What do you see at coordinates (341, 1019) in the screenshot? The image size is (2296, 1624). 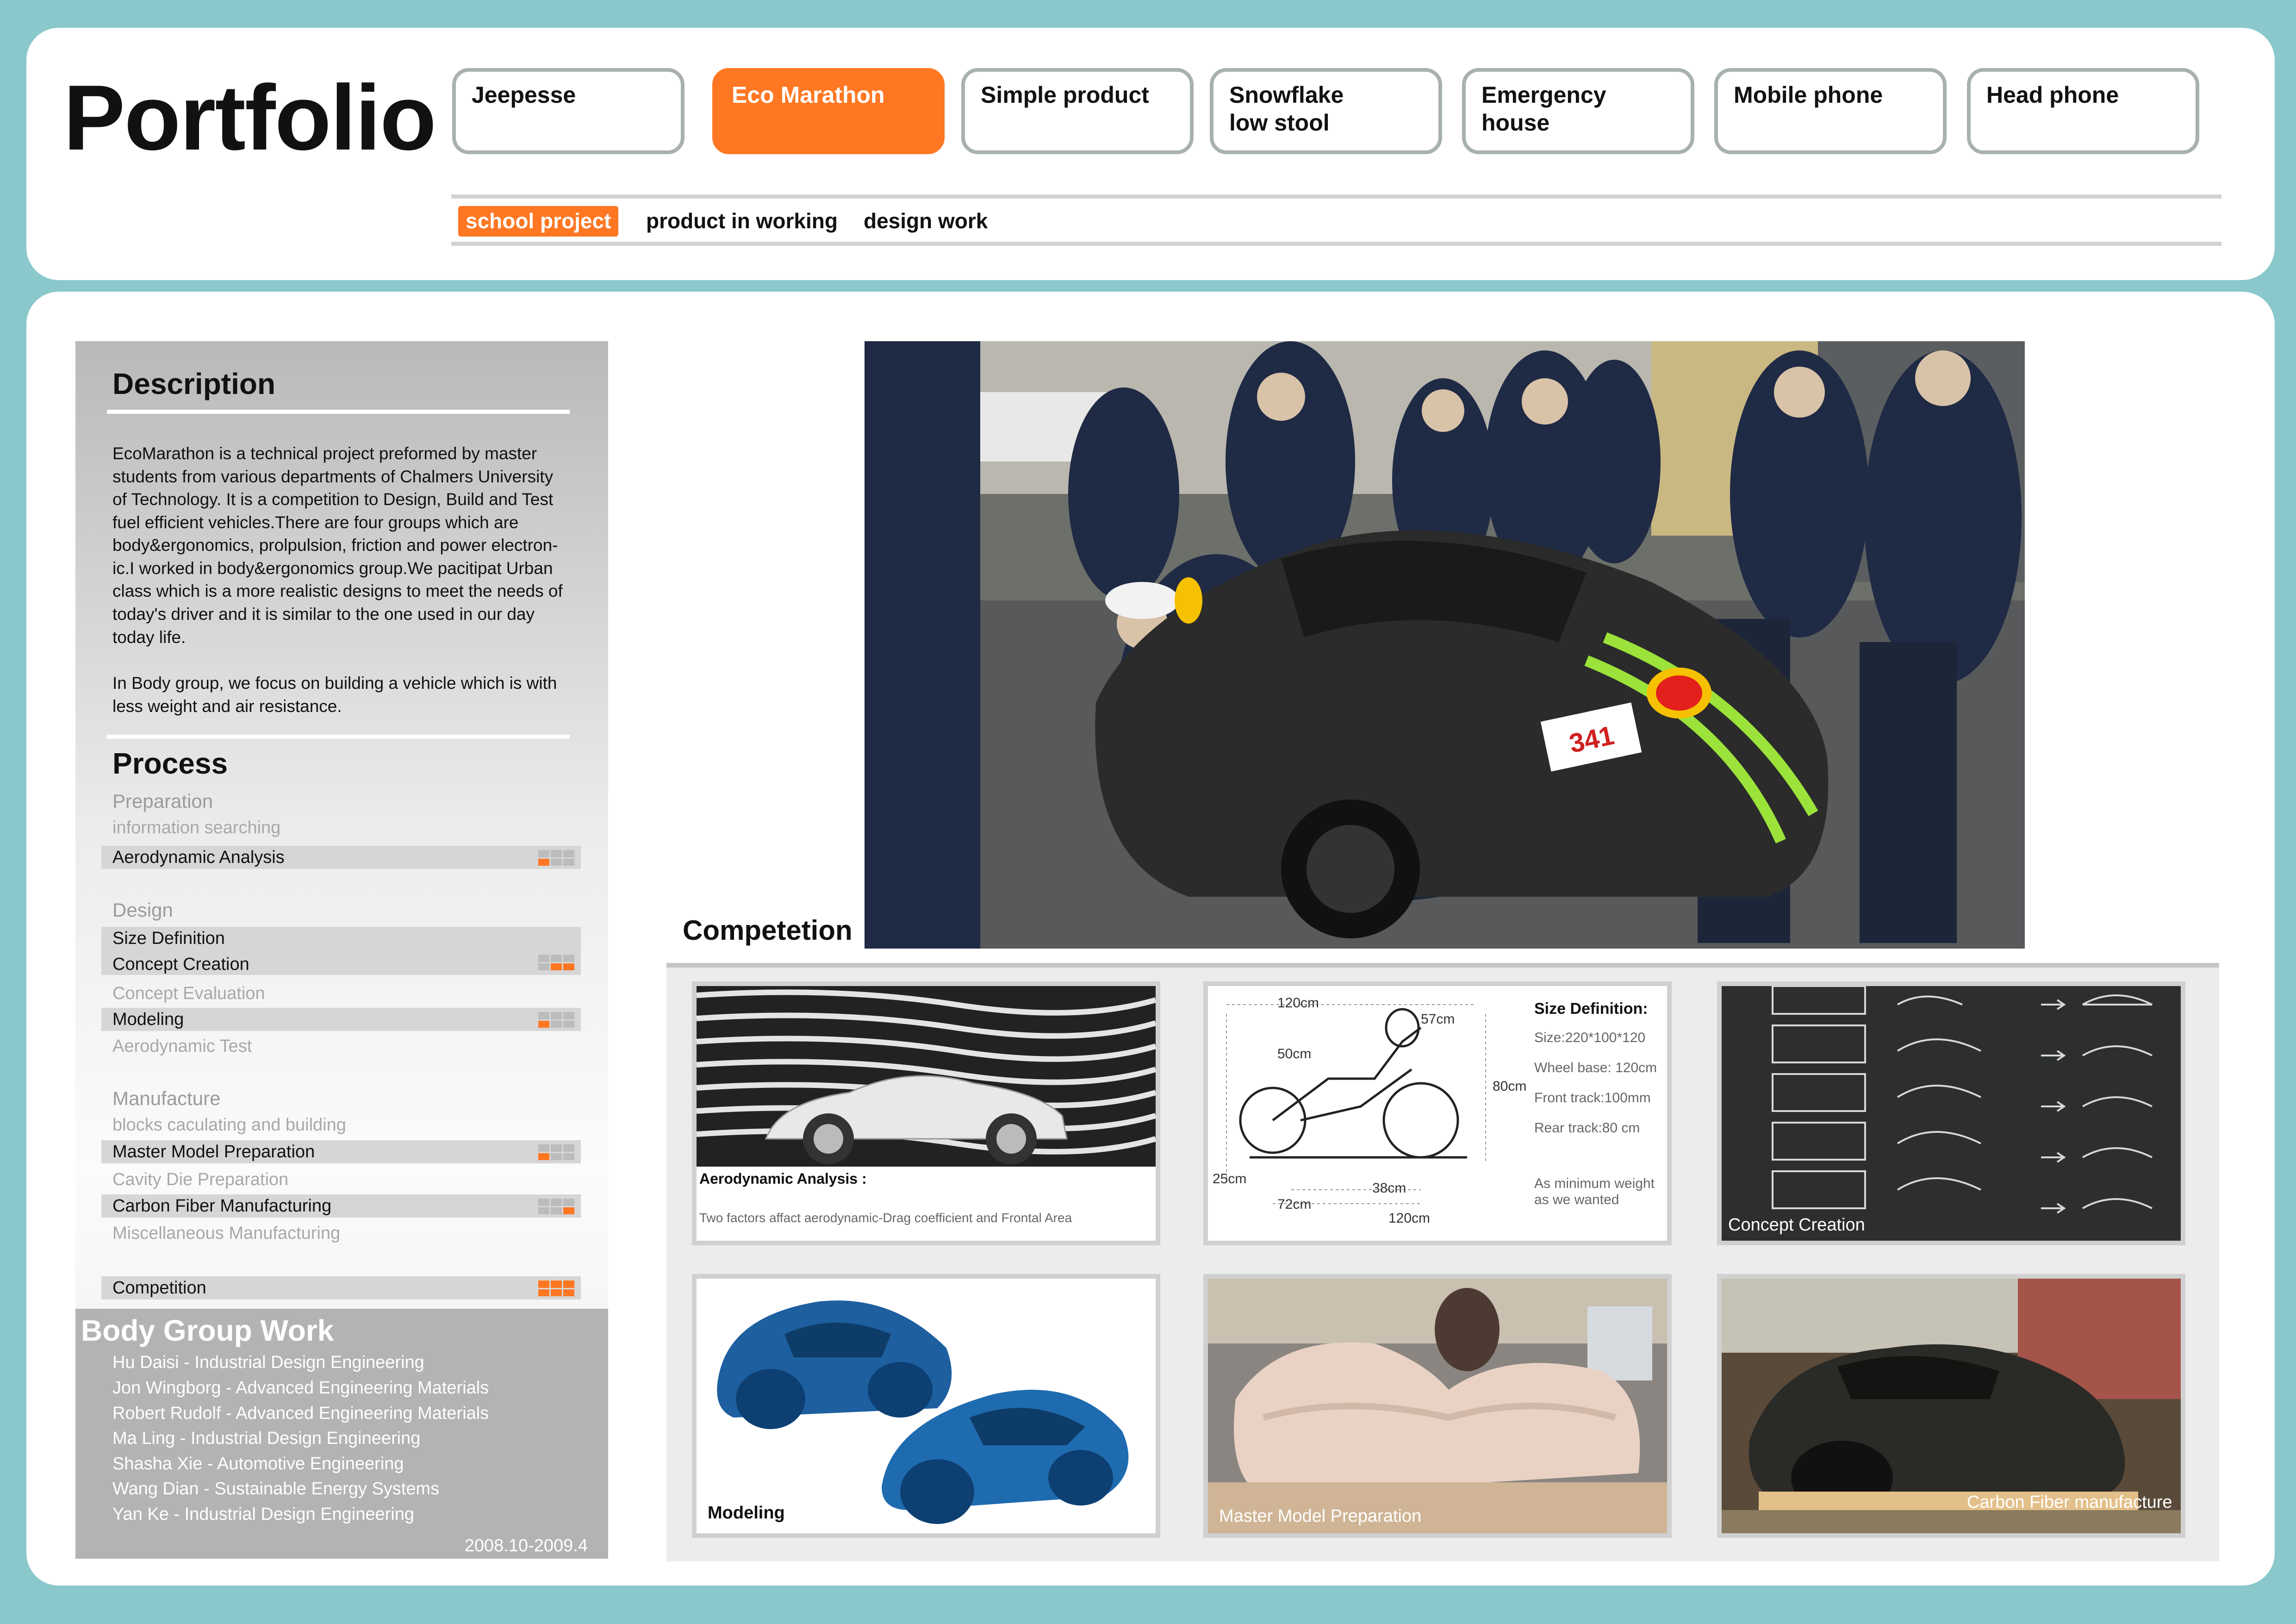 I see `process-step-modeling: Modeling` at bounding box center [341, 1019].